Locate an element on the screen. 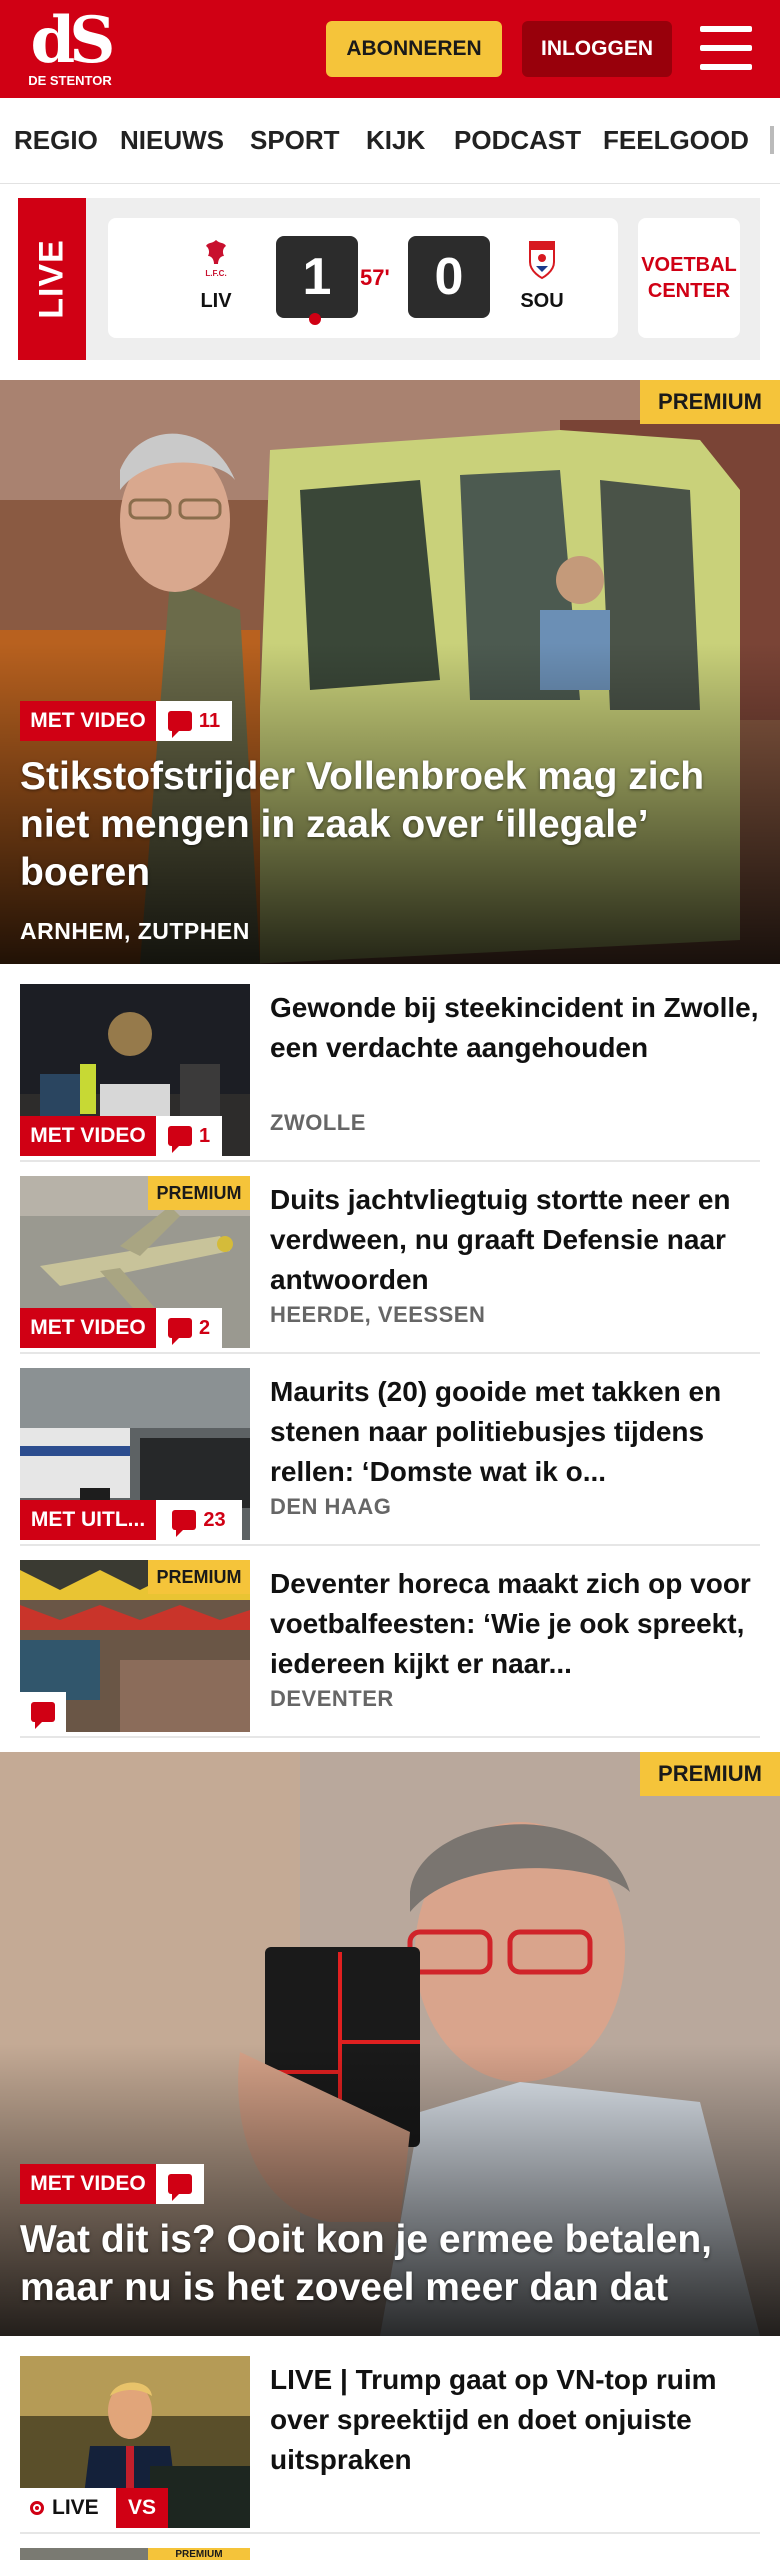 The image size is (780, 2560). comment-count: 23 is located at coordinates (199, 1520).